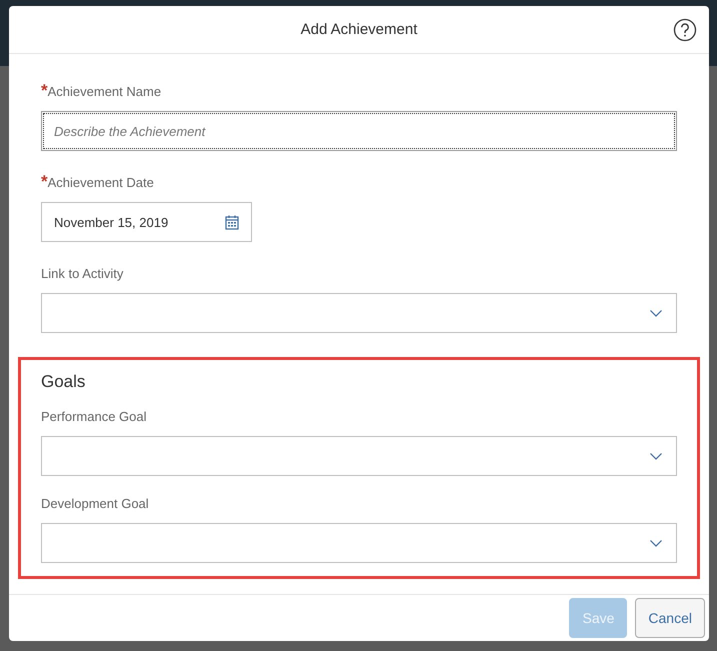 Image resolution: width=717 pixels, height=651 pixels. Describe the element at coordinates (232, 222) in the screenshot. I see `calendar-icon` at that location.